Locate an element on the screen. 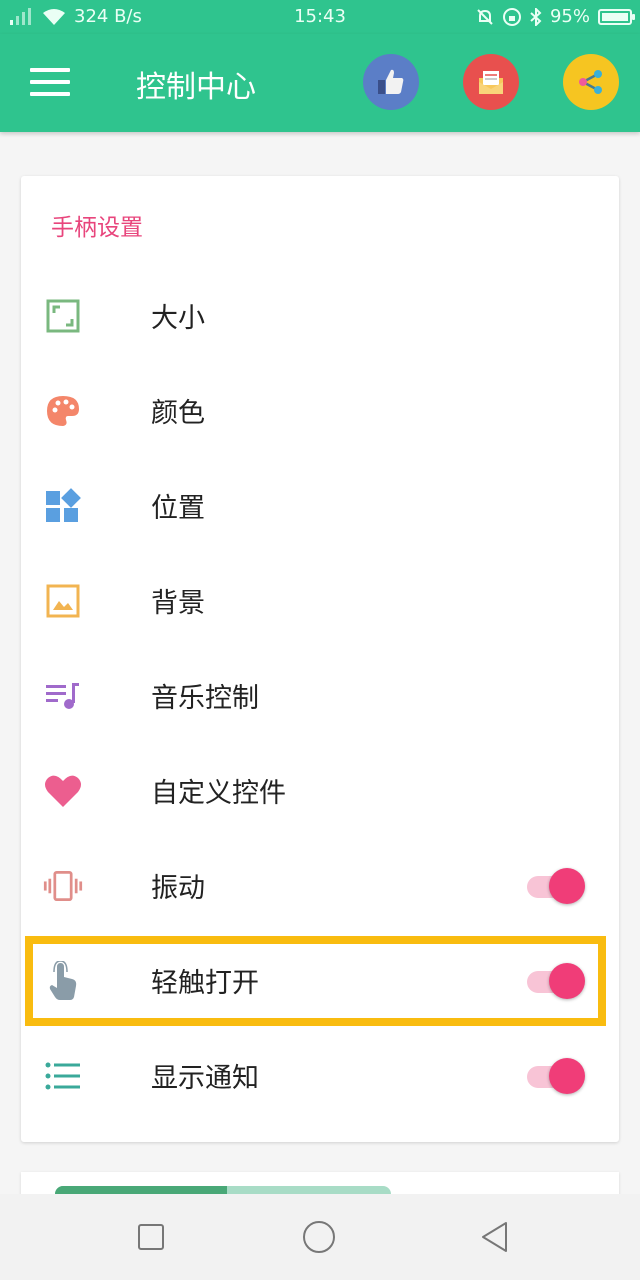 Image resolution: width=640 pixels, height=1280 pixels. recents-button is located at coordinates (151, 1237).